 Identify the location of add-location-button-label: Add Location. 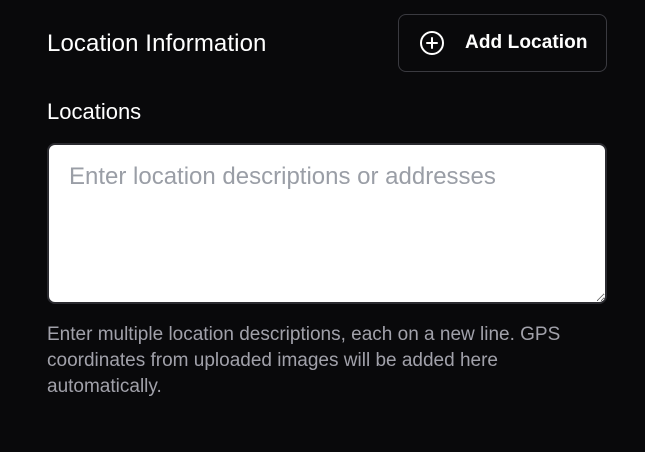
(526, 42).